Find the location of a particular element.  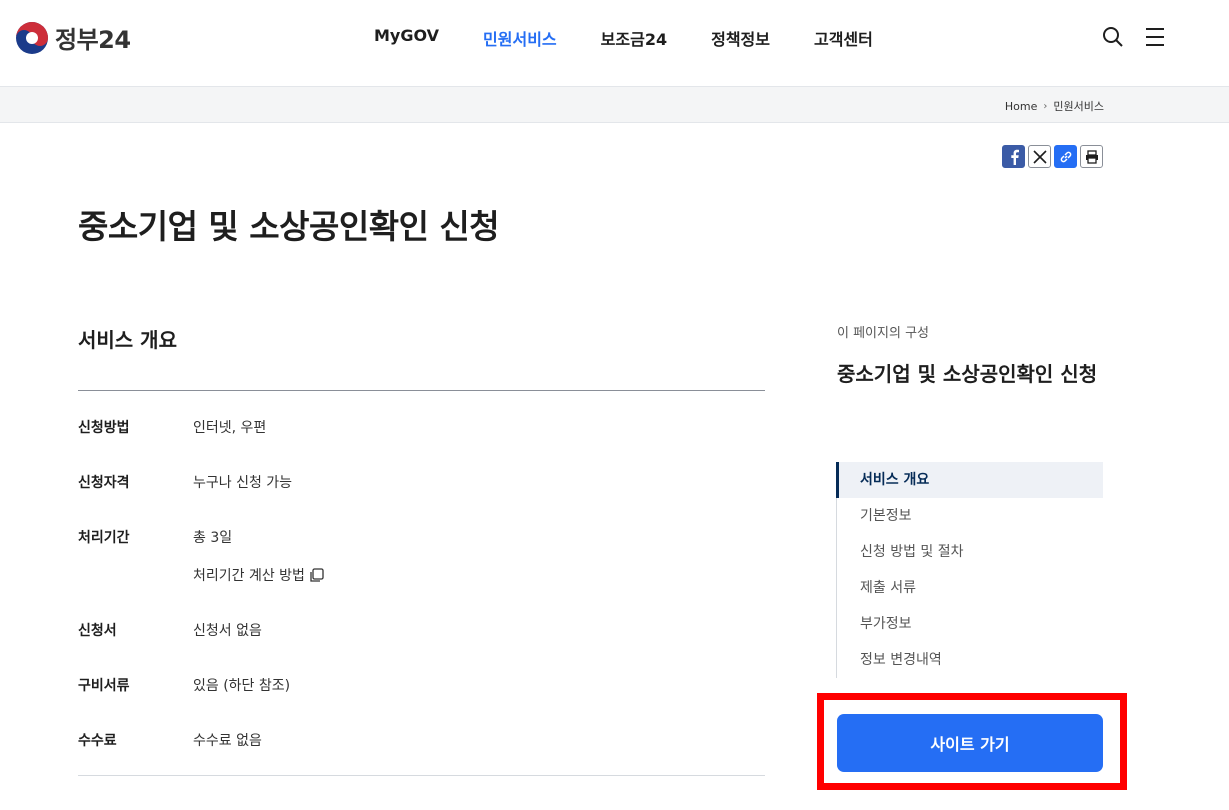

taegeuk-logo-icon is located at coordinates (32, 37).